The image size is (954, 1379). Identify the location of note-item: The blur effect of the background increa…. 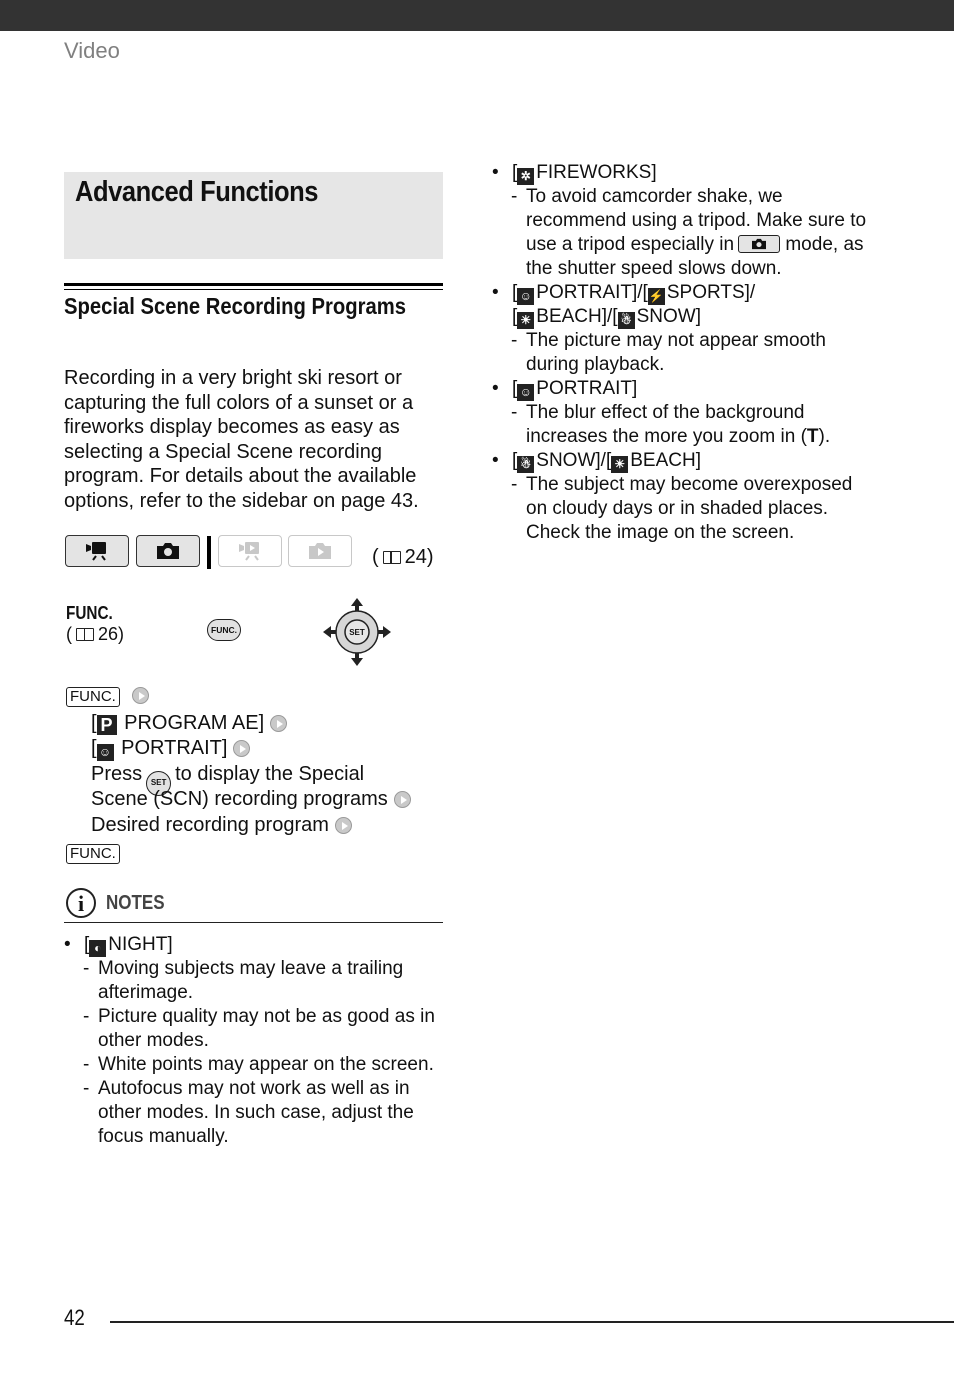
(684, 425).